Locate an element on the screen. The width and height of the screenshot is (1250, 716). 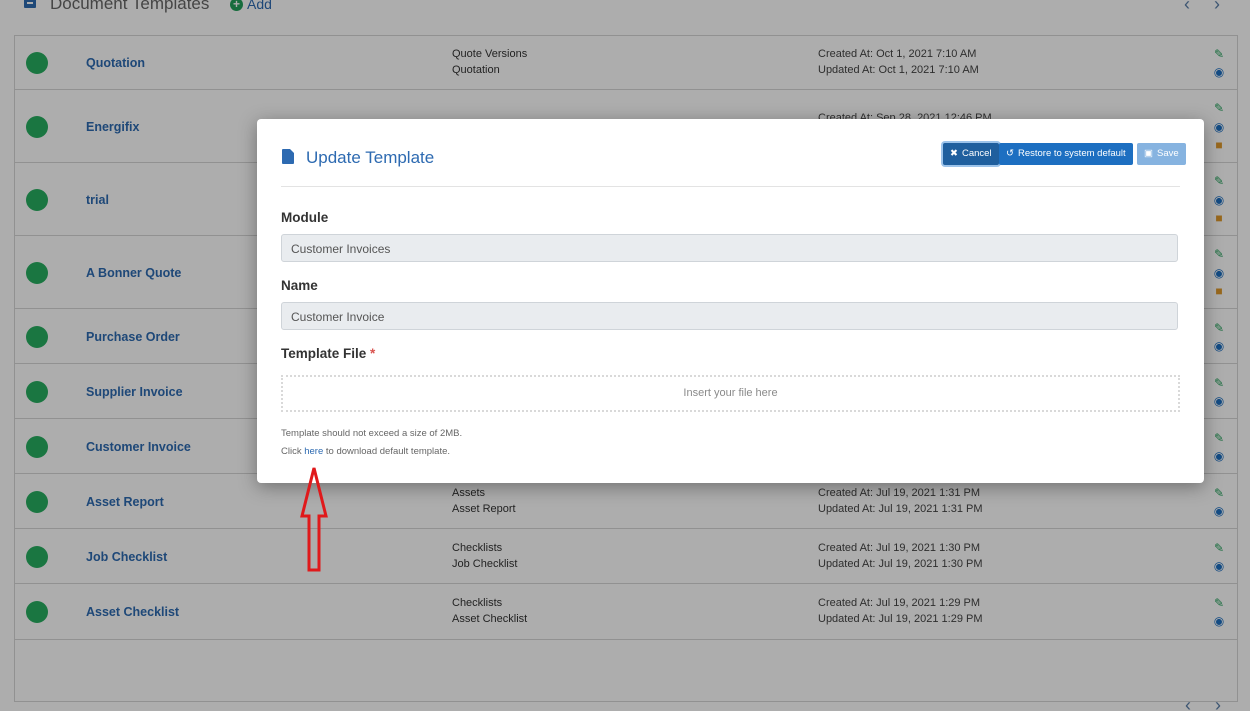
save-label: Save is located at coordinates (1167, 153).